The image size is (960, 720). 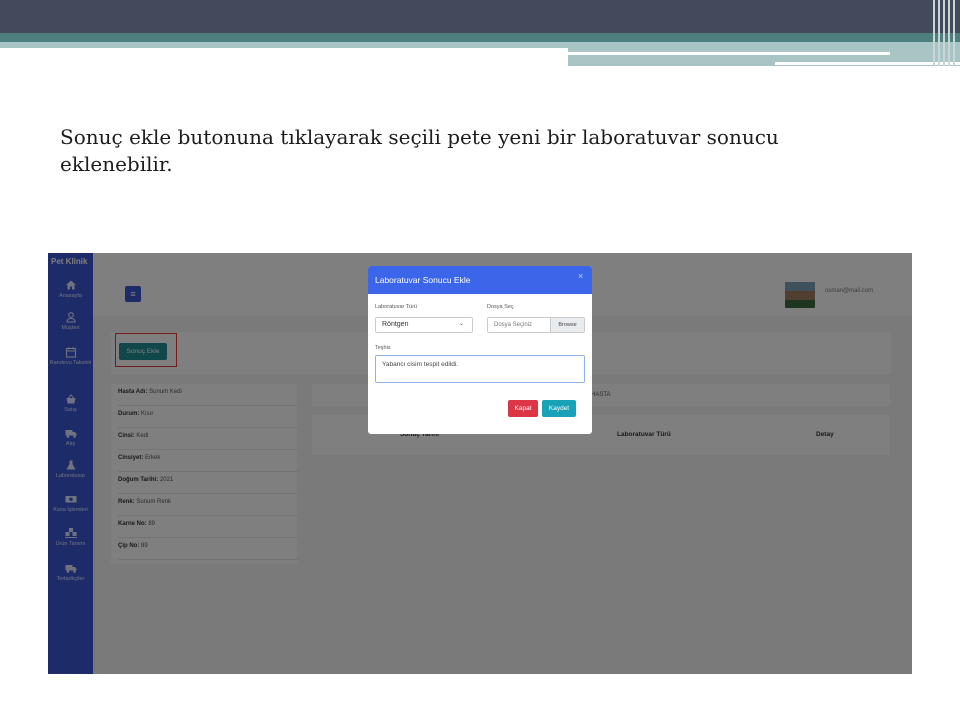 What do you see at coordinates (480, 280) in the screenshot?
I see `modal-header: Laboratuvar Sonucu Ekle ×` at bounding box center [480, 280].